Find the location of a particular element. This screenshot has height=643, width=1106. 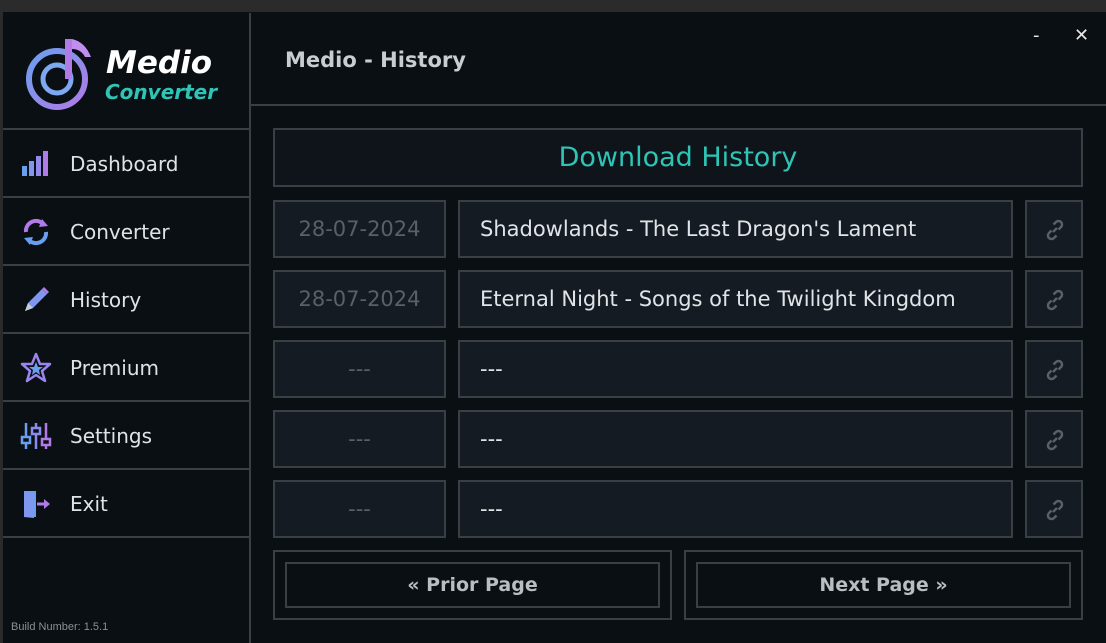

close-button: ✕ is located at coordinates (1081, 35).